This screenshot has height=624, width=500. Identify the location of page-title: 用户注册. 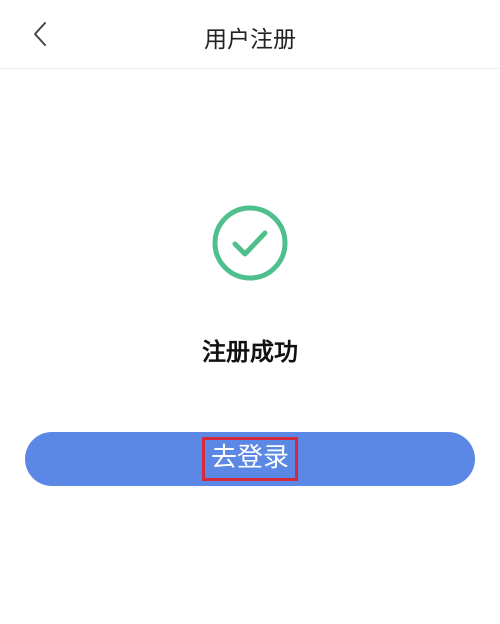
(250, 40).